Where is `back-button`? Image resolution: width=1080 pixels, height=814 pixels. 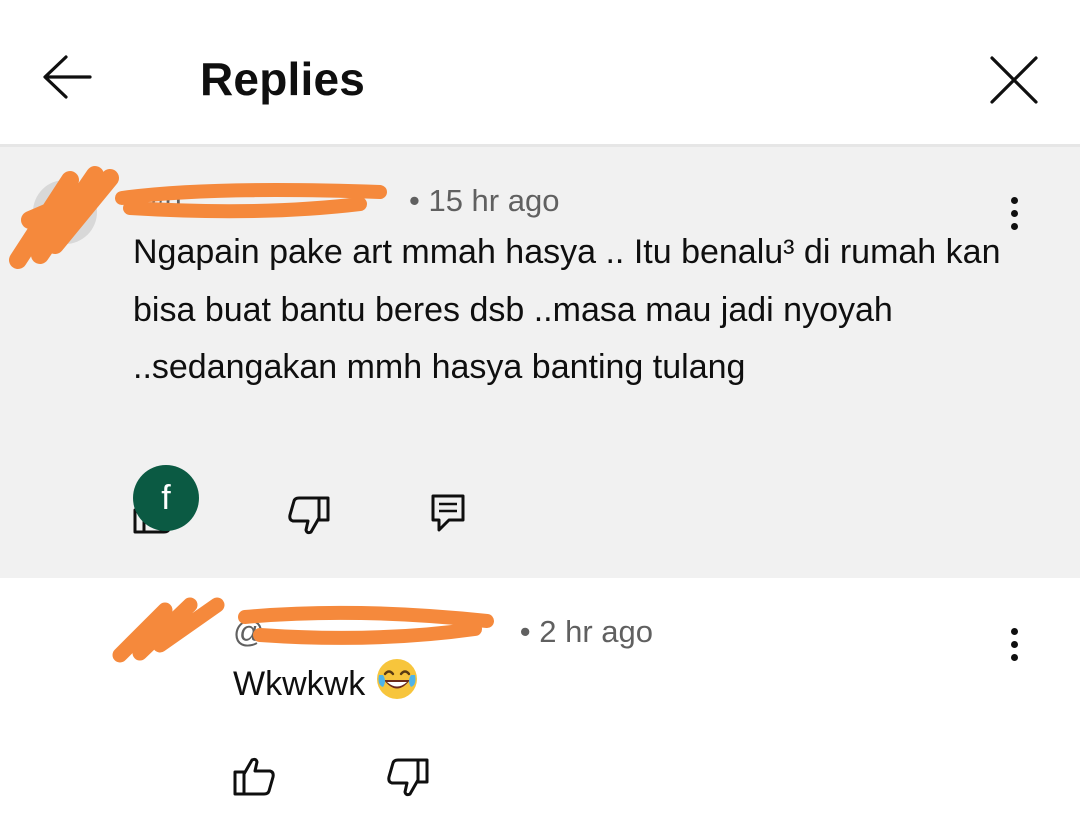 back-button is located at coordinates (66, 78).